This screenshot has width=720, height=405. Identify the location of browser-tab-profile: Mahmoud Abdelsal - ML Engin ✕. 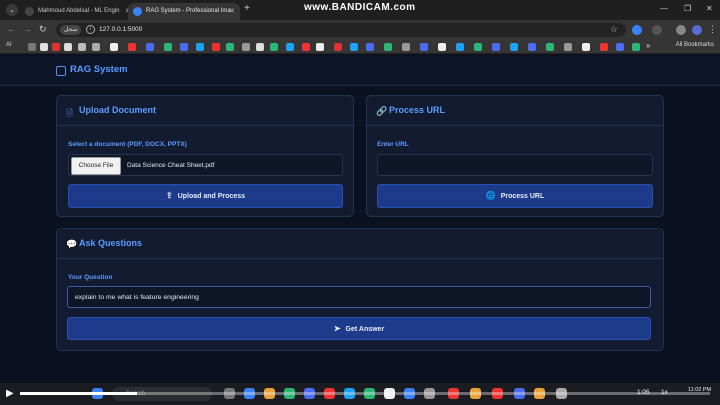
(78, 11).